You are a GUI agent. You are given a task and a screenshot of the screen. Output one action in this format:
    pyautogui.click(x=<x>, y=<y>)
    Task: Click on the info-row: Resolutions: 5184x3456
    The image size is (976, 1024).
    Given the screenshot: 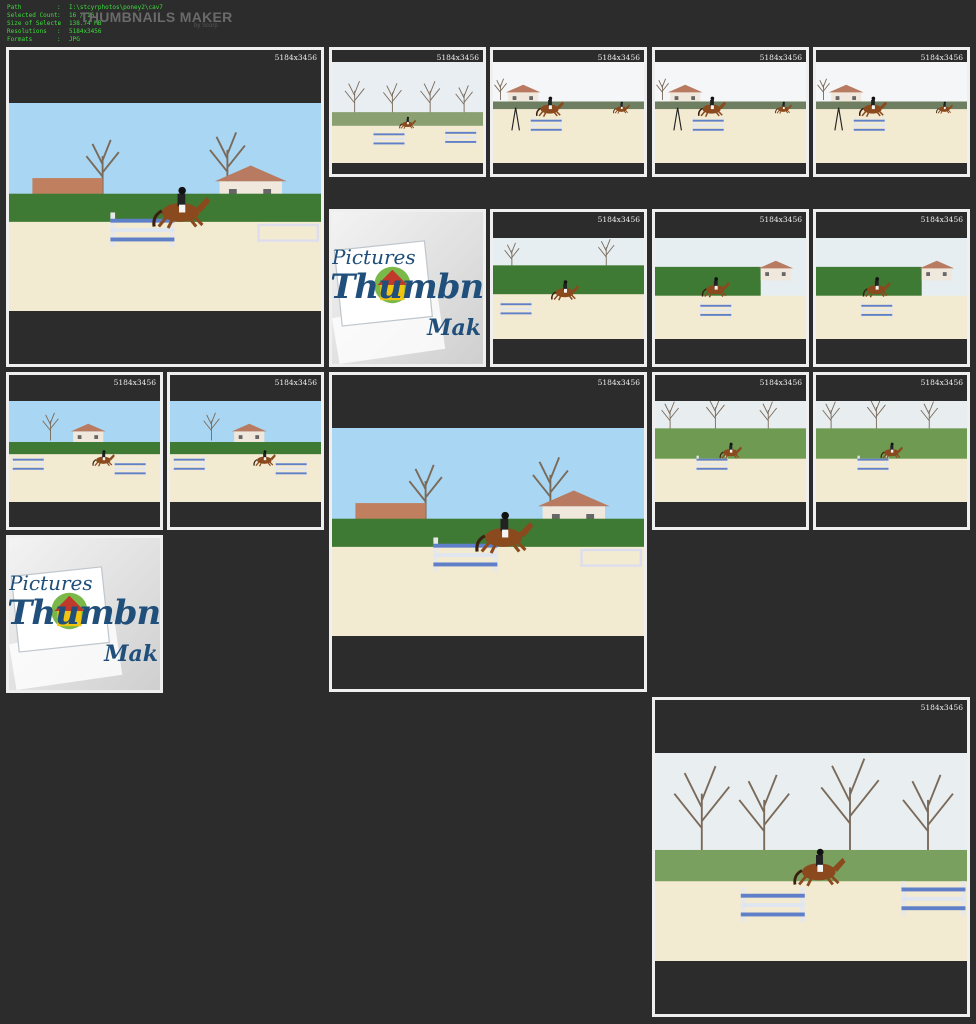 What is the action you would take?
    pyautogui.click(x=85, y=32)
    